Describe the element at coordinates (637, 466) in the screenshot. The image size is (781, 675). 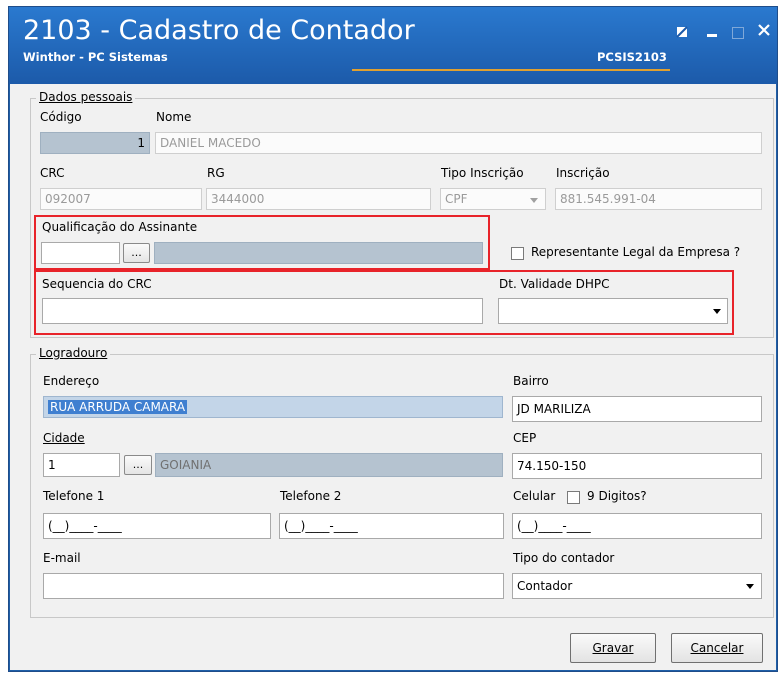
I see `cep-field: 74.150-150` at that location.